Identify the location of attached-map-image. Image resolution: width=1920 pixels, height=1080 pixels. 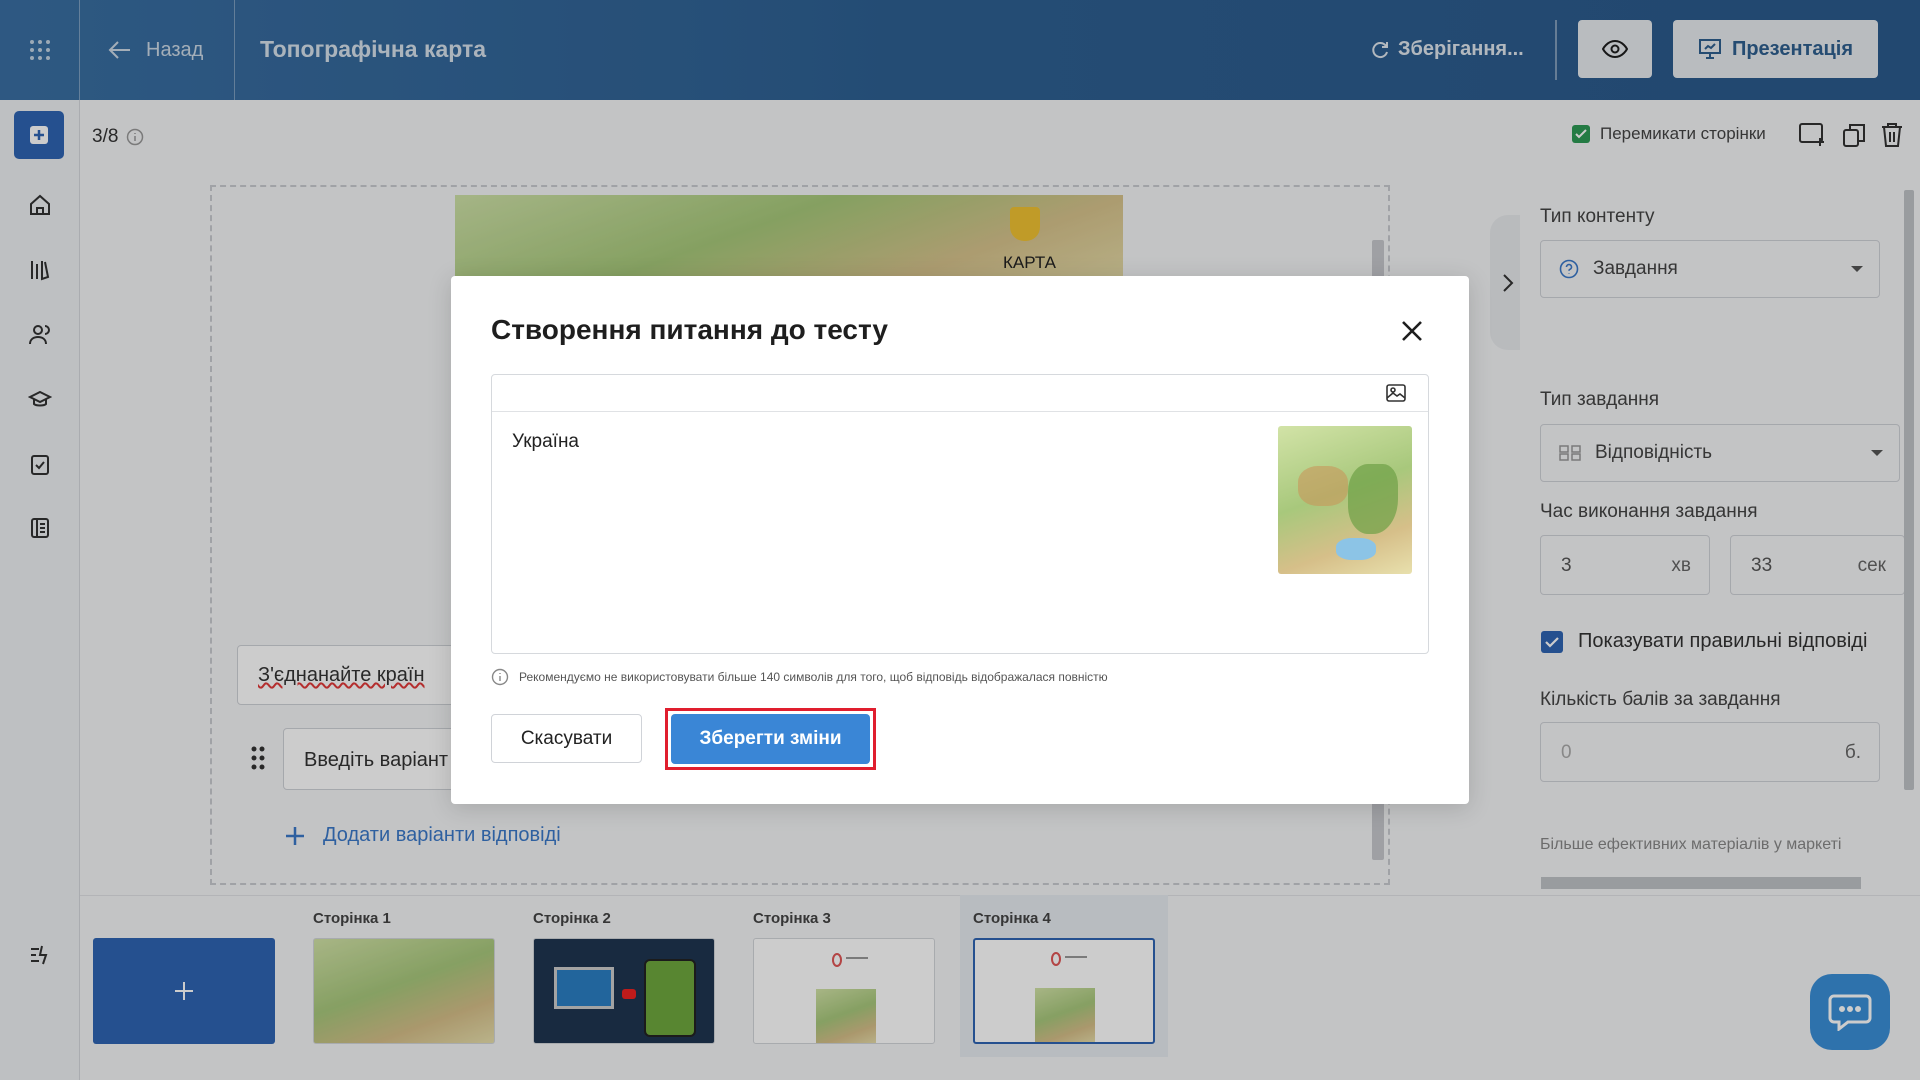
(1345, 500).